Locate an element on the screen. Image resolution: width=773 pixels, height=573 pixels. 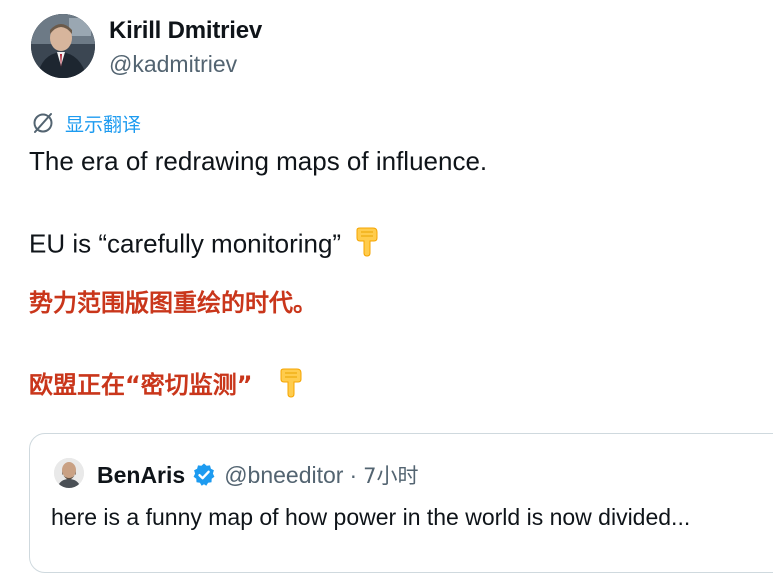
tweet-chinese-line-2-text: 欧盟正在“密切监测” is located at coordinates (141, 385).